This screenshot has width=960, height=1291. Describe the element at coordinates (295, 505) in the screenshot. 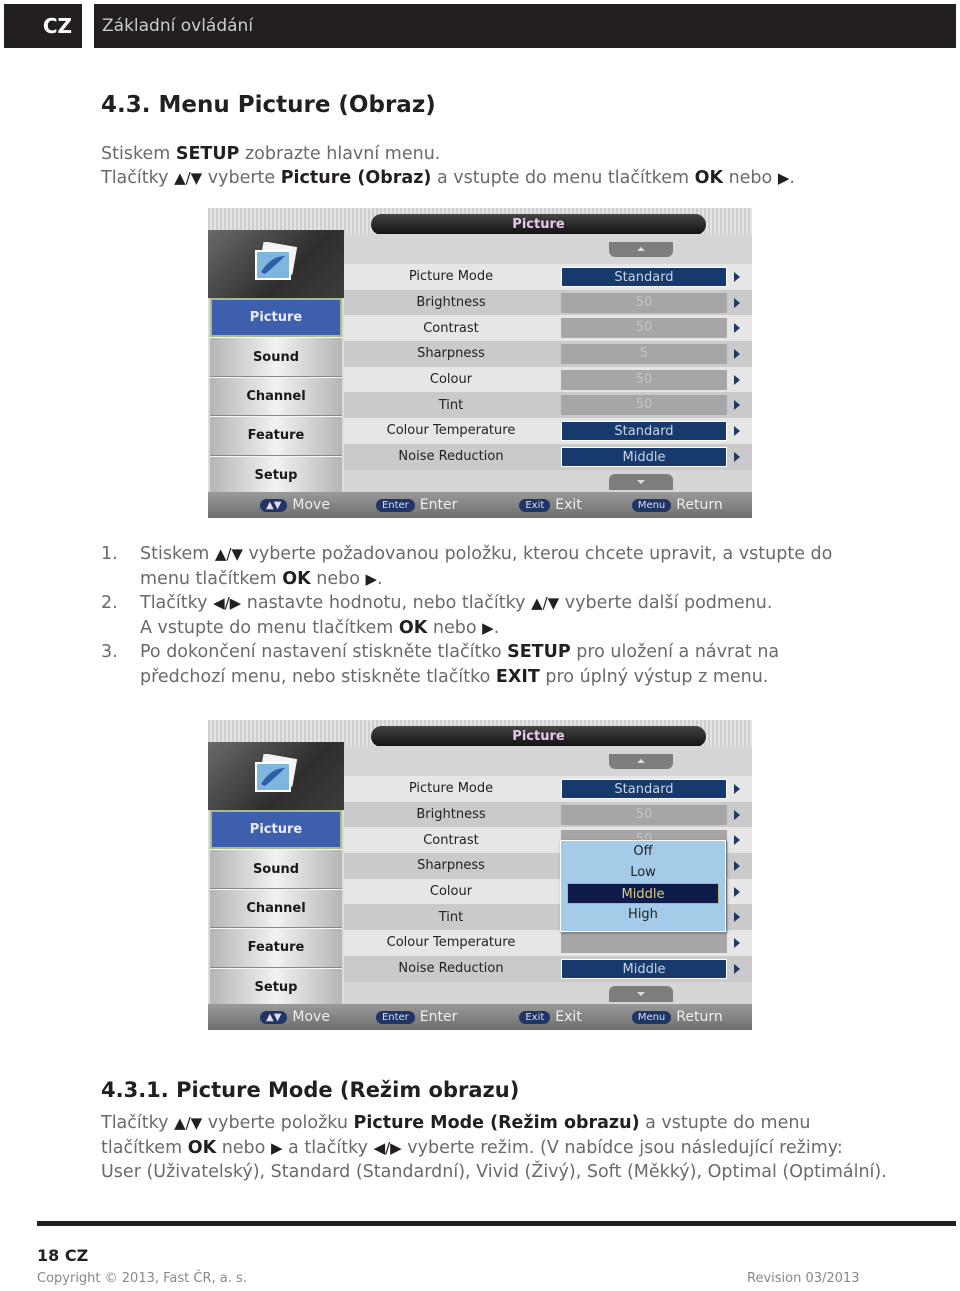

I see `hint-move: ▲▼ Move` at that location.